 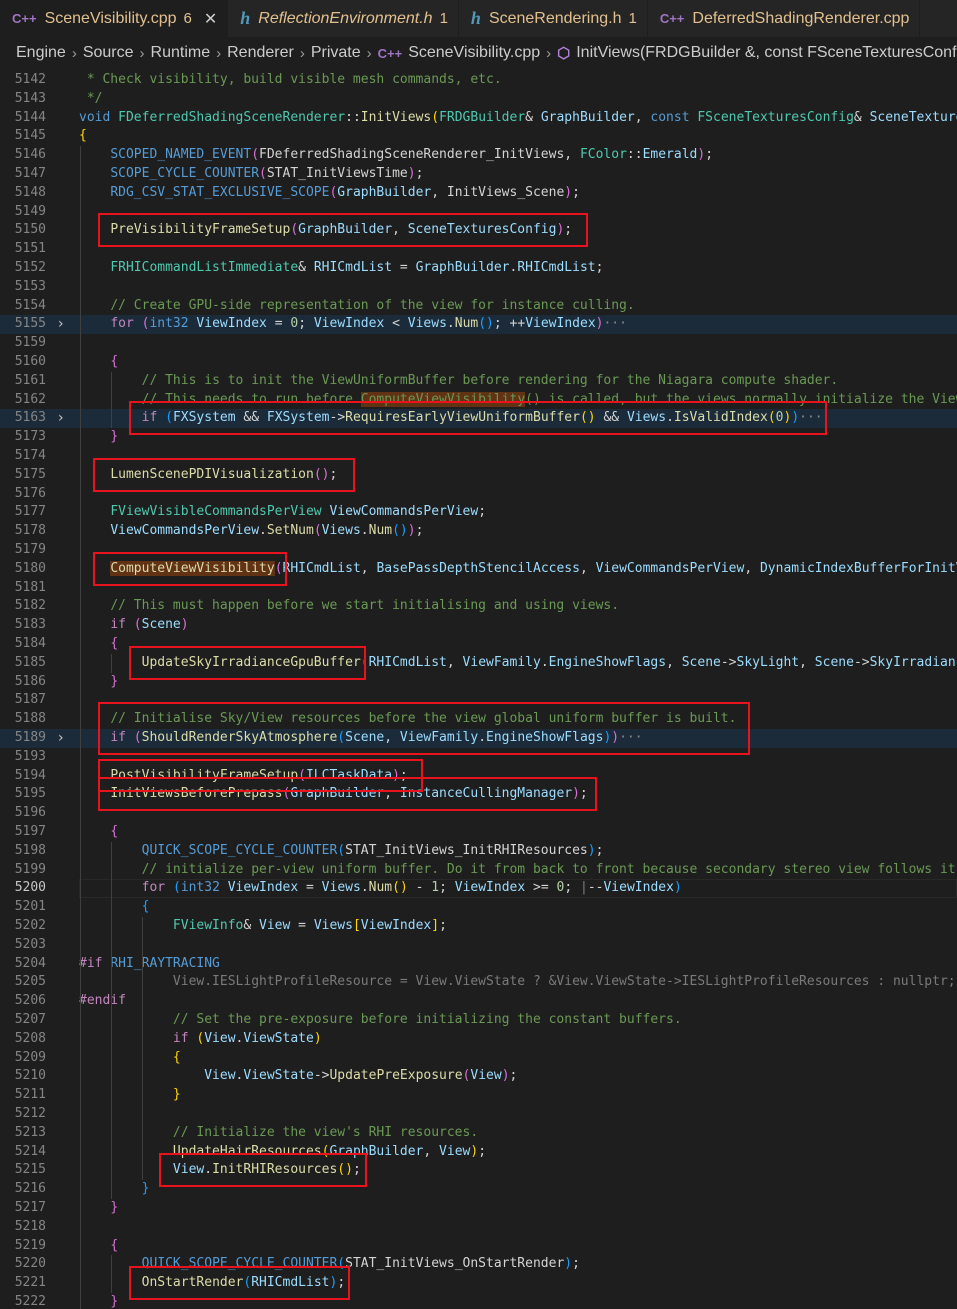 What do you see at coordinates (478, 832) in the screenshot?
I see `code-line: 5197 {` at bounding box center [478, 832].